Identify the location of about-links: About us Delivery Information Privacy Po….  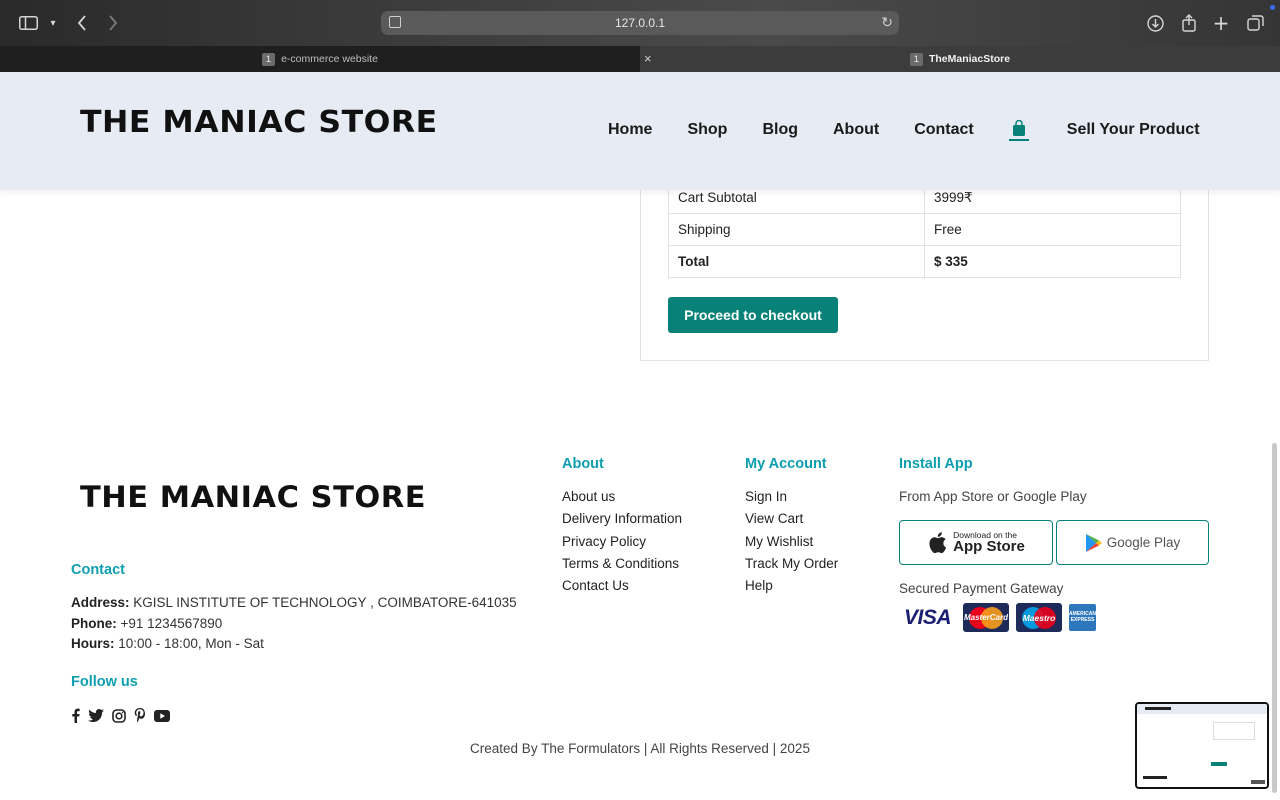
(622, 541).